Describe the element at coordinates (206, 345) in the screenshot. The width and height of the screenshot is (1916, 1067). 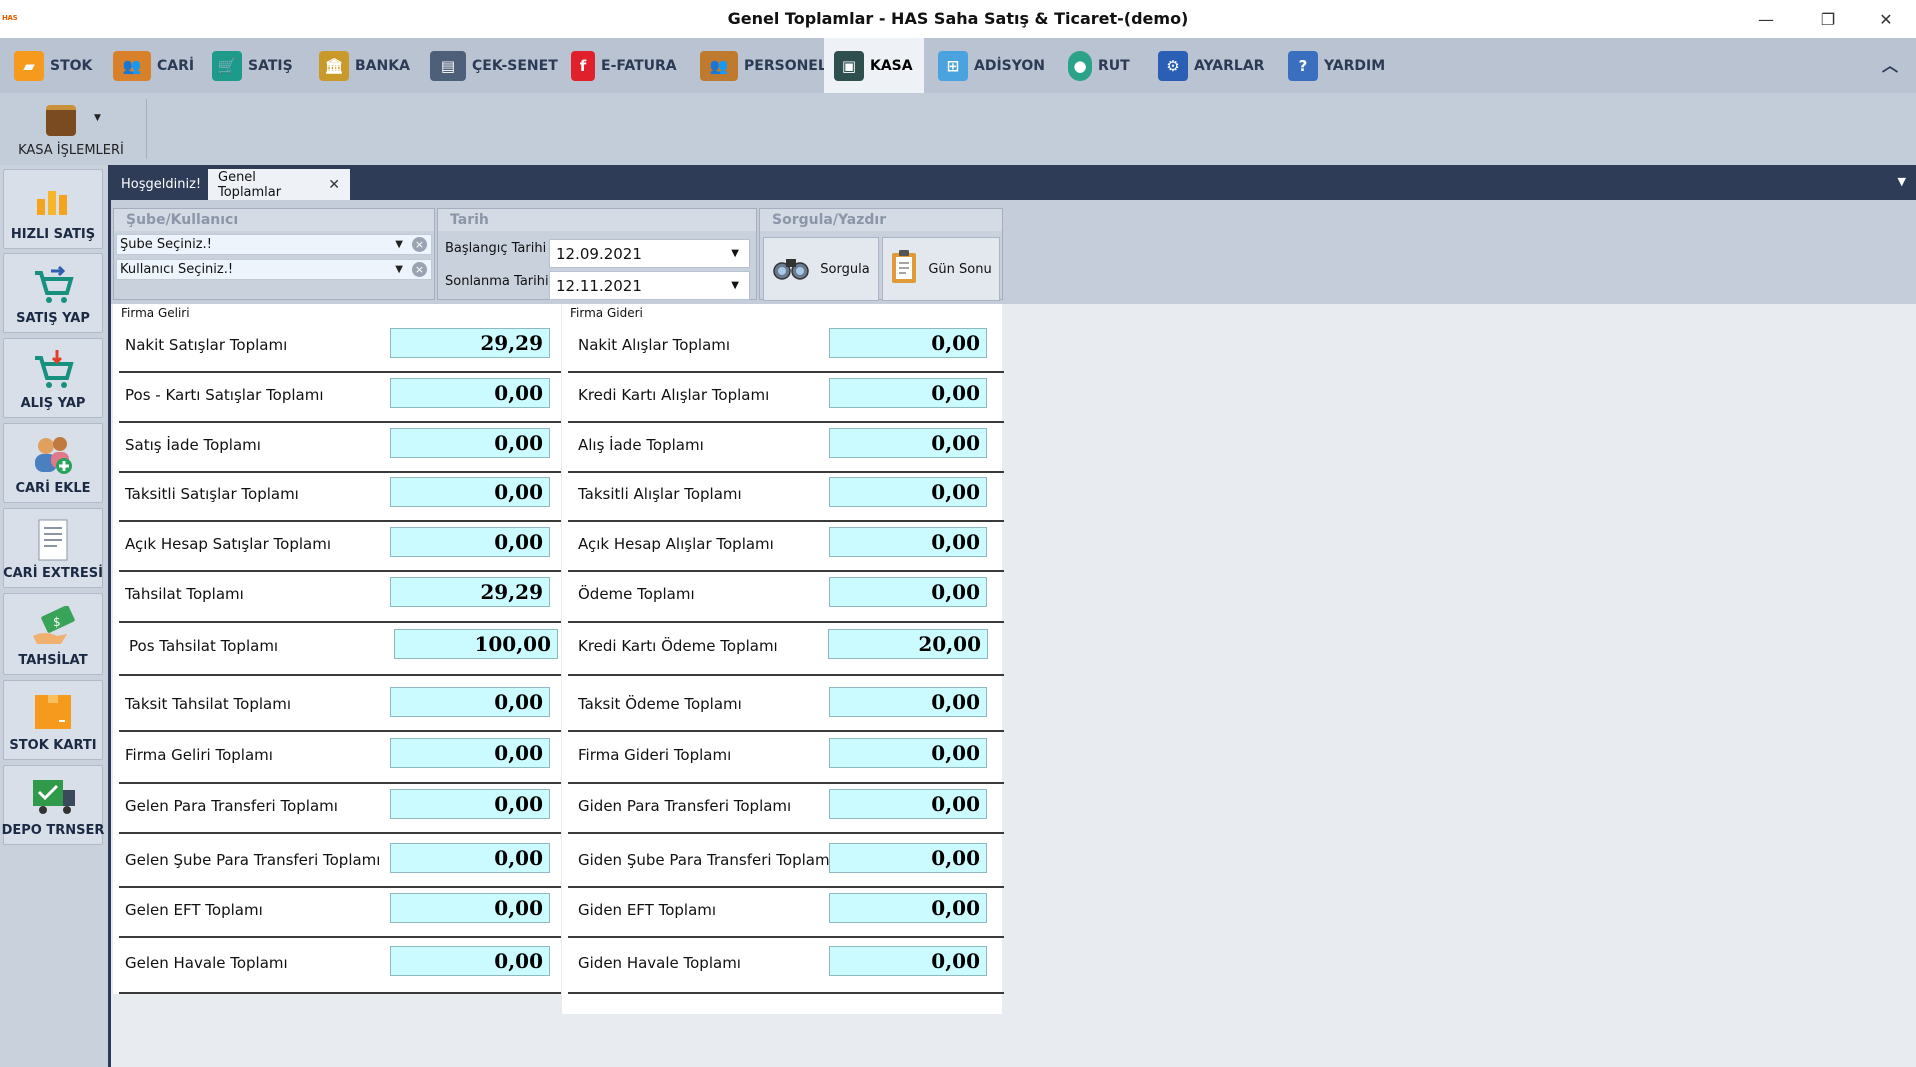
I see `total-label: Nakit Satışlar Toplamı` at that location.